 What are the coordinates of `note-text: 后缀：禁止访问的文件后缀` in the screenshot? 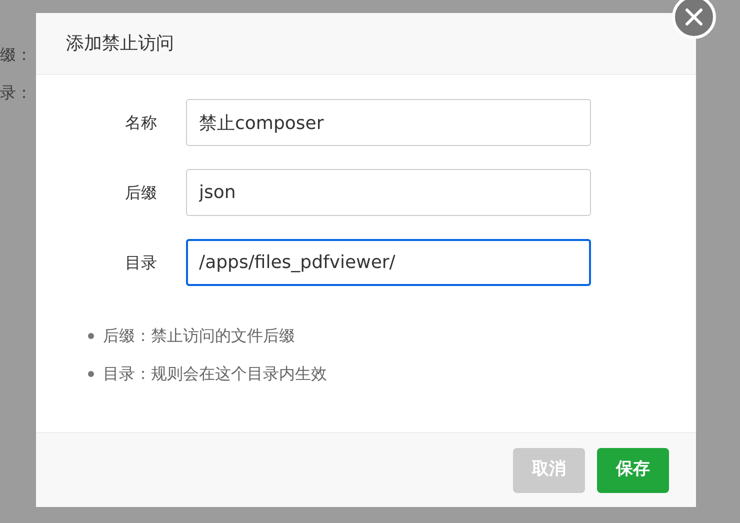 It's located at (199, 336).